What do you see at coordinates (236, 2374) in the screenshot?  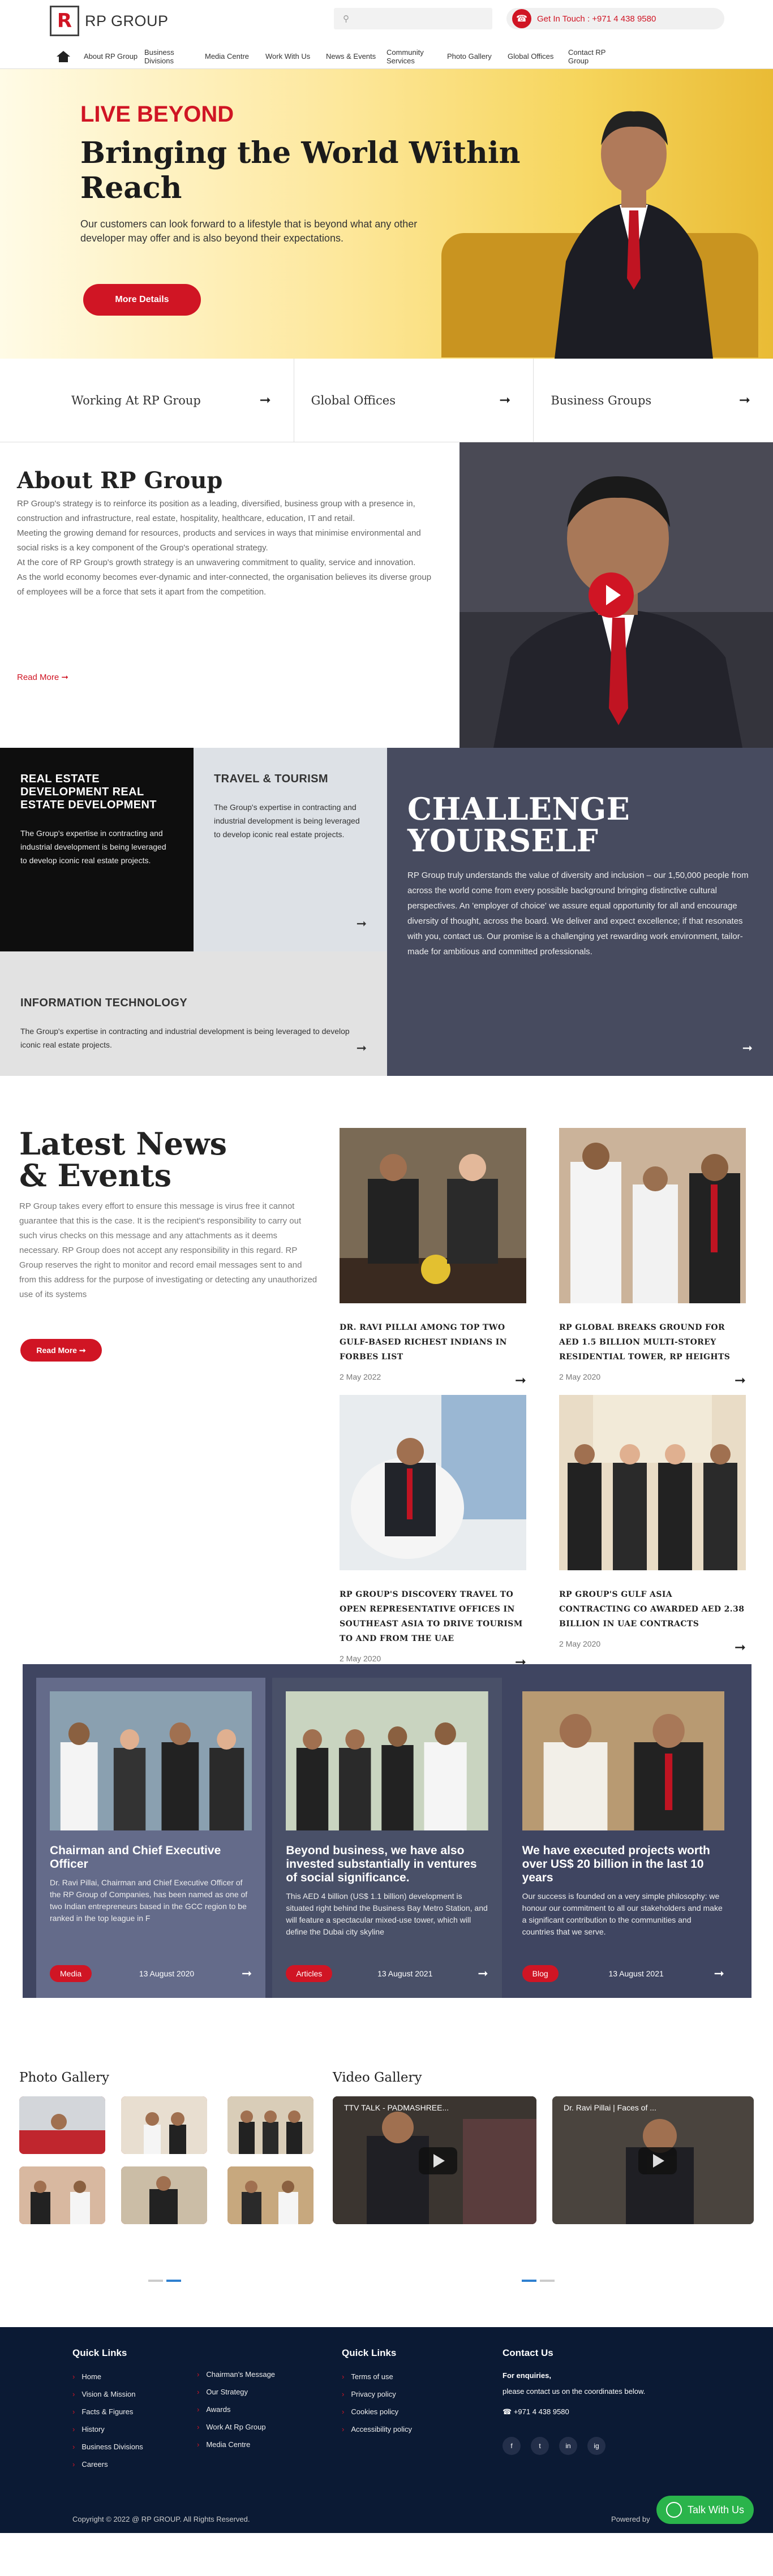 I see `footer-link: Chairman's Message` at bounding box center [236, 2374].